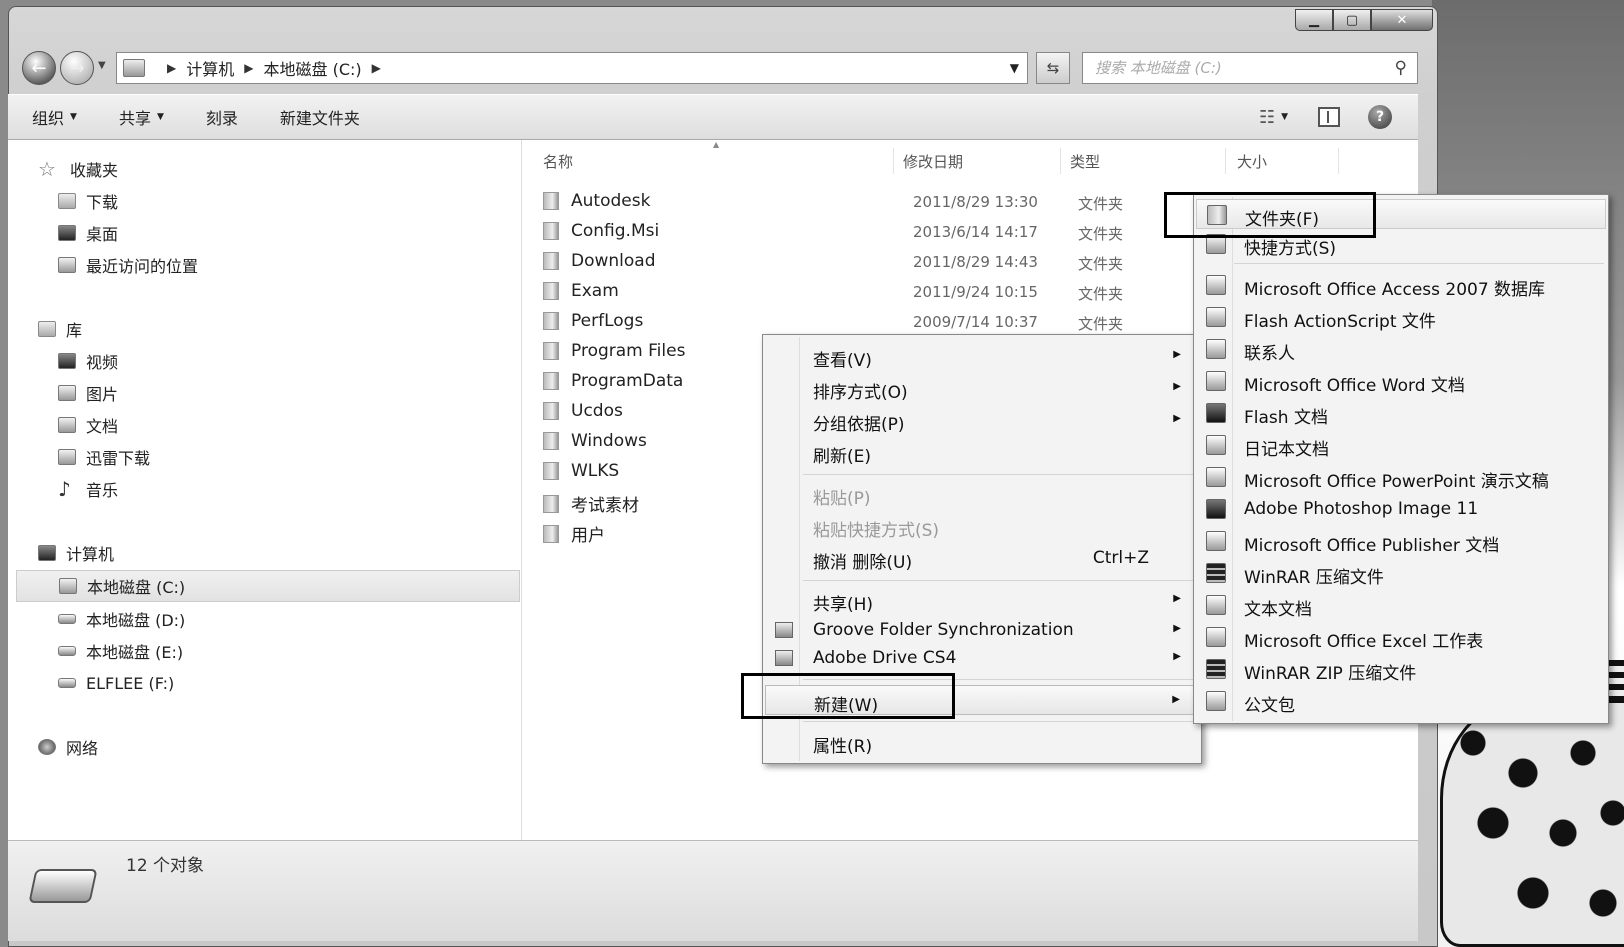 Image resolution: width=1624 pixels, height=947 pixels. Describe the element at coordinates (1278, 610) in the screenshot. I see `submenu-label: 文本文档` at that location.